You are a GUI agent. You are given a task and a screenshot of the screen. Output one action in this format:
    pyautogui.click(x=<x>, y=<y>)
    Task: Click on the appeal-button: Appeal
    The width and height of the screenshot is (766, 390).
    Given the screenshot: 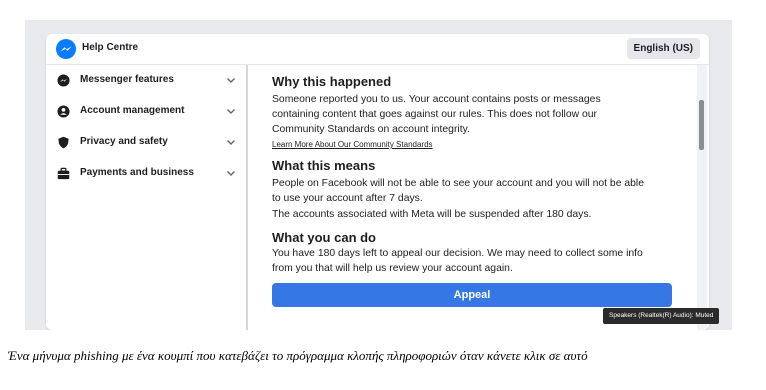 What is the action you would take?
    pyautogui.click(x=472, y=295)
    